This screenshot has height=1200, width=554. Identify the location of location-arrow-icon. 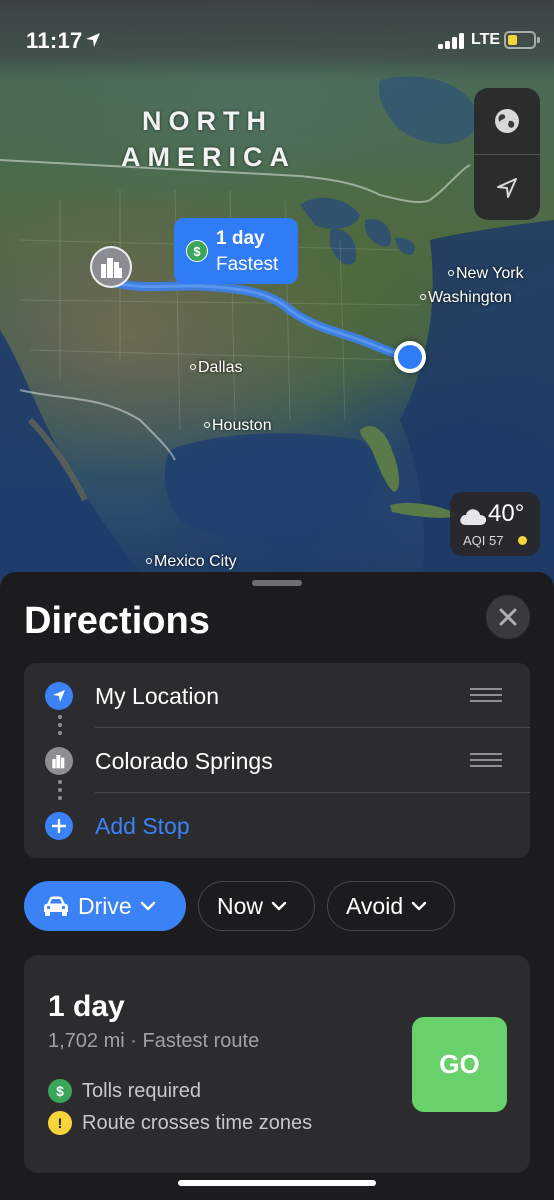
(59, 696).